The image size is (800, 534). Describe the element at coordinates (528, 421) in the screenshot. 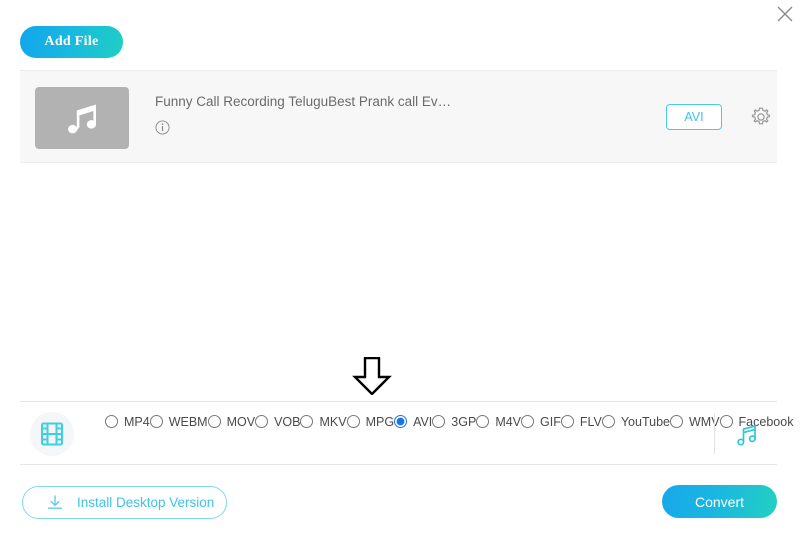

I see `format-radio-gif` at that location.